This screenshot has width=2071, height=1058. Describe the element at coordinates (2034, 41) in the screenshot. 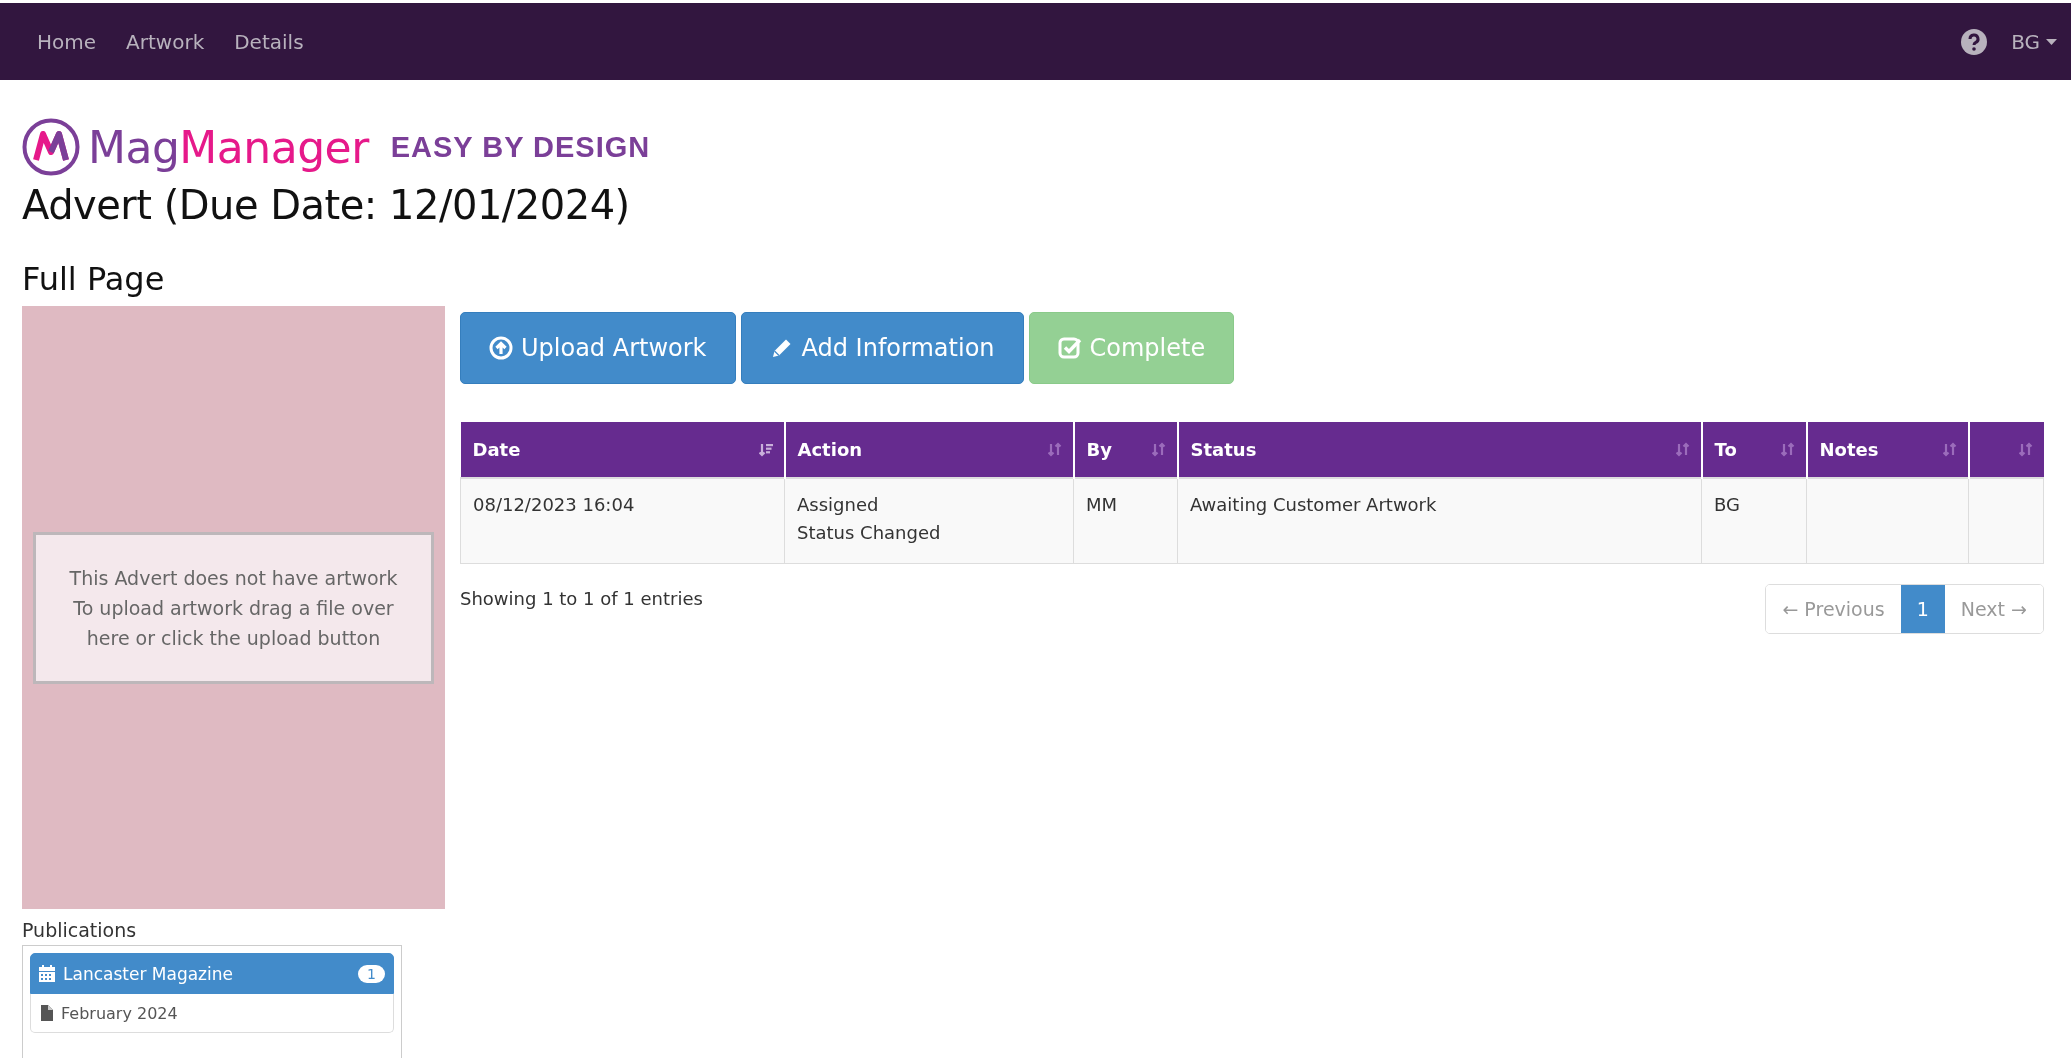

I see `user-menu: BG` at that location.